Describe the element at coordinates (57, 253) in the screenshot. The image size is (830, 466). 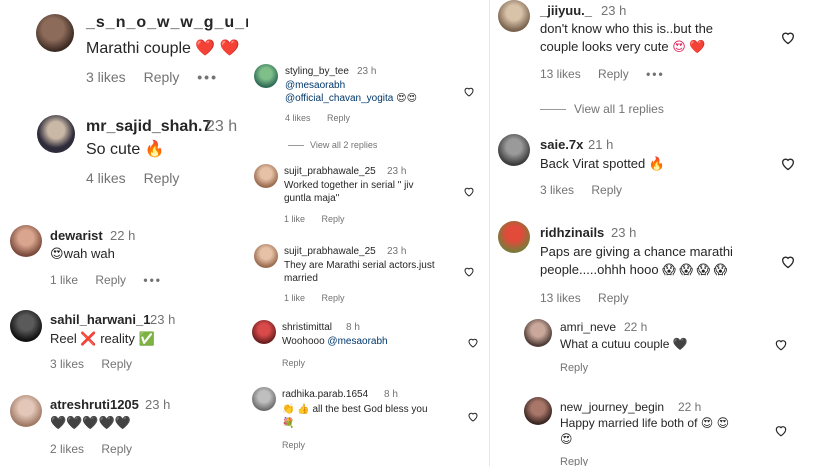
I see `comment-emojis: 😍` at that location.